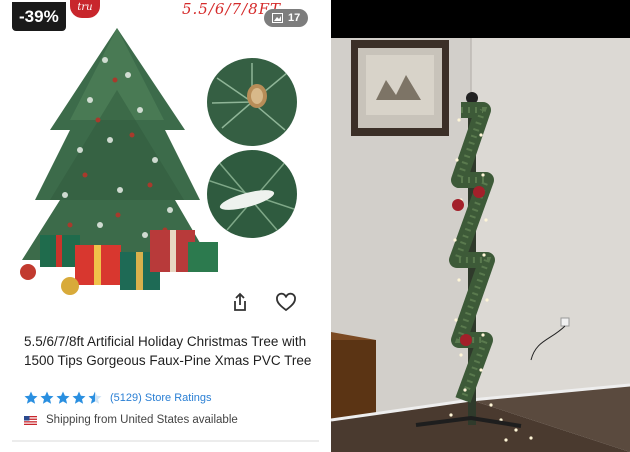 This screenshot has width=630, height=452. I want to click on us-flag-icon, so click(30, 420).